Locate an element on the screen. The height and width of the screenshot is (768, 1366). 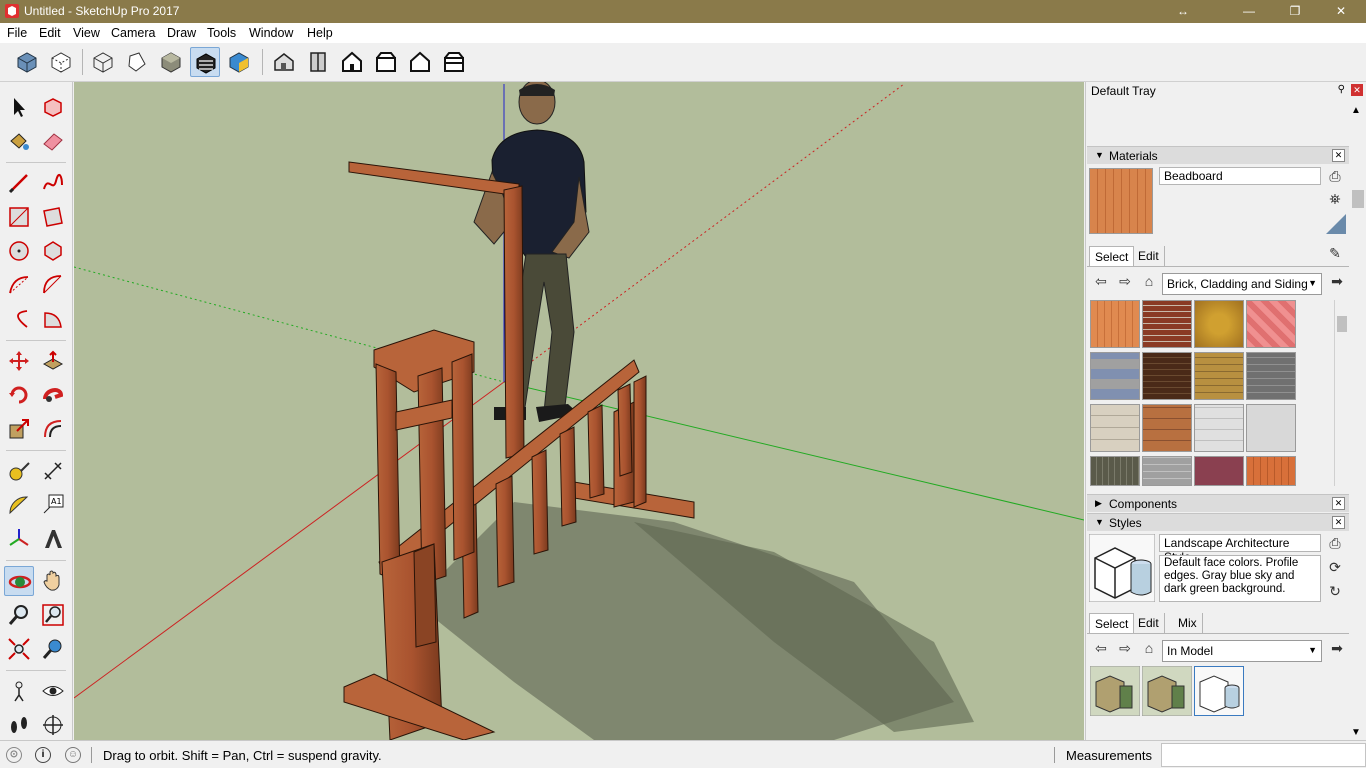
create-style-icon: ⎙ is located at coordinates (1335, 543).